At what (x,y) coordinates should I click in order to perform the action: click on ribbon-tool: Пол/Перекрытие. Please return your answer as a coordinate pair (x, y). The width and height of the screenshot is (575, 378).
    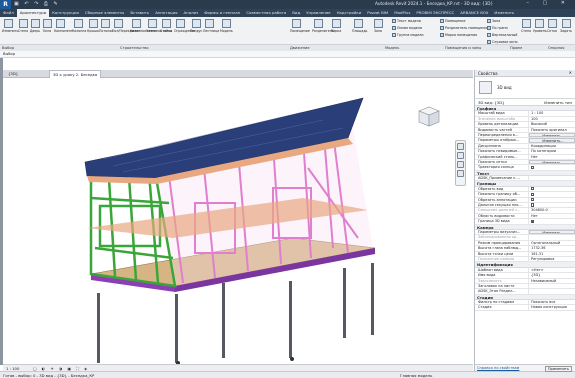
    Looking at the image, I should click on (126, 26).